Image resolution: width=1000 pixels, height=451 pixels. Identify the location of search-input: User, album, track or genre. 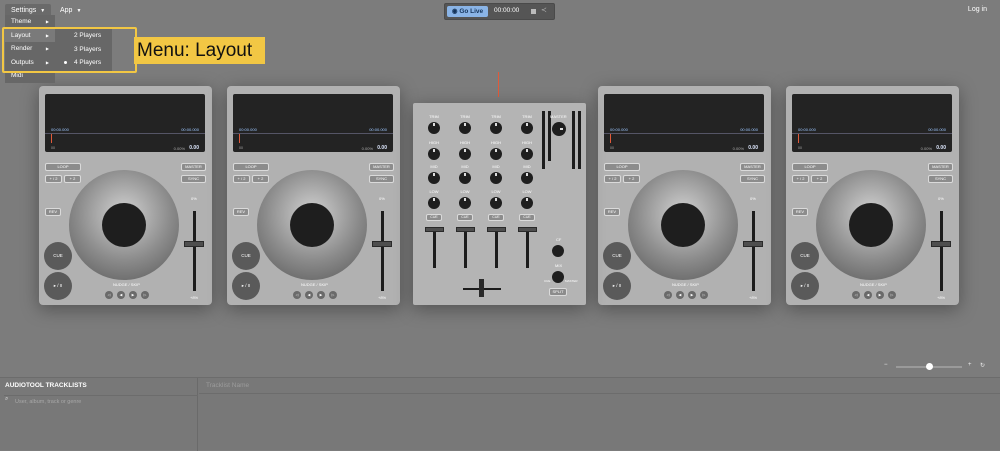
(101, 401).